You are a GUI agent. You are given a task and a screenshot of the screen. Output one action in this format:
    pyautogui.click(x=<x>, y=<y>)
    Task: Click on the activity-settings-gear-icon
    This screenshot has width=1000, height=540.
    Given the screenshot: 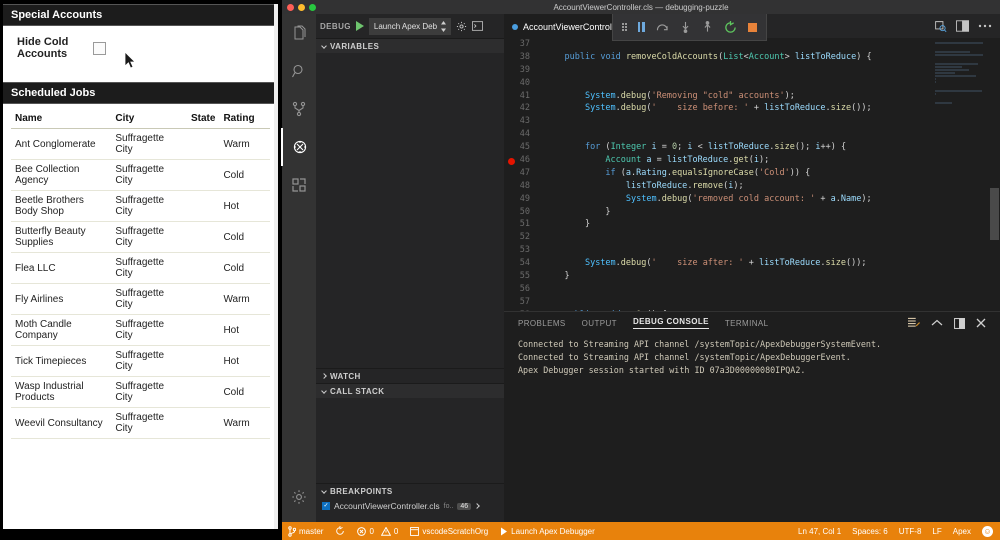 What is the action you would take?
    pyautogui.click(x=299, y=497)
    